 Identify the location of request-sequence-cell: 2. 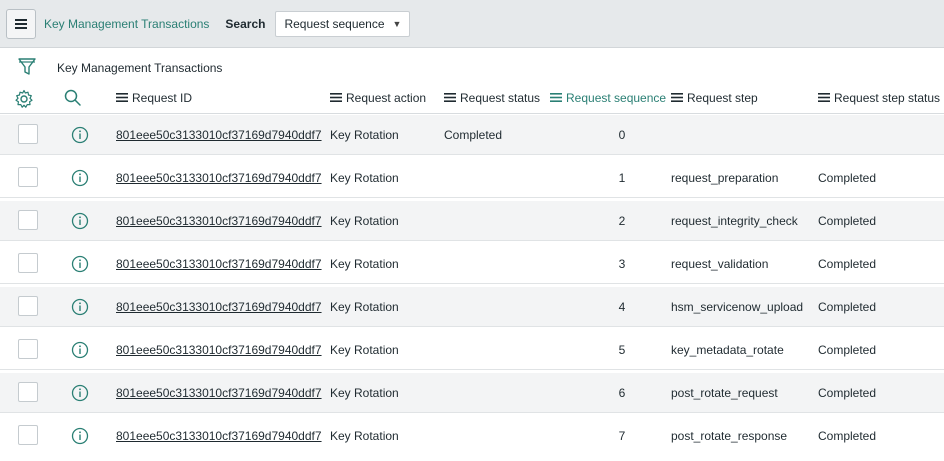
(622, 221).